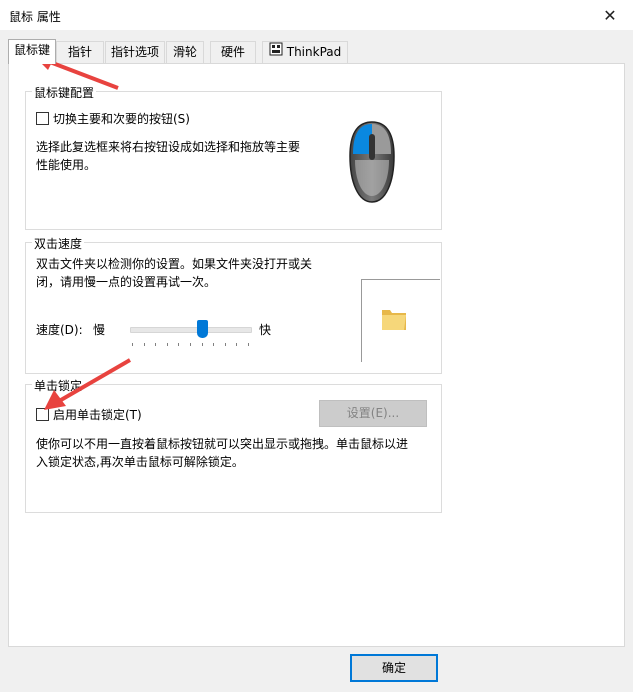 Image resolution: width=633 pixels, height=692 pixels. What do you see at coordinates (121, 119) in the screenshot?
I see `swap-buttons-label: 切换主要和次要的按钮(S)` at bounding box center [121, 119].